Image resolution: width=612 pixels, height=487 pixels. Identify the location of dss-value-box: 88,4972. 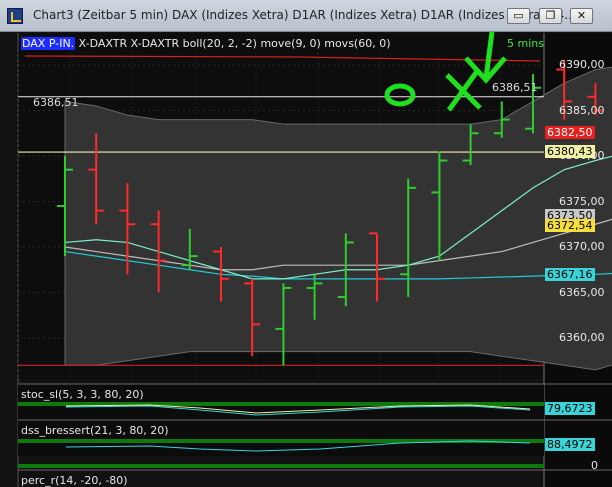
(570, 444).